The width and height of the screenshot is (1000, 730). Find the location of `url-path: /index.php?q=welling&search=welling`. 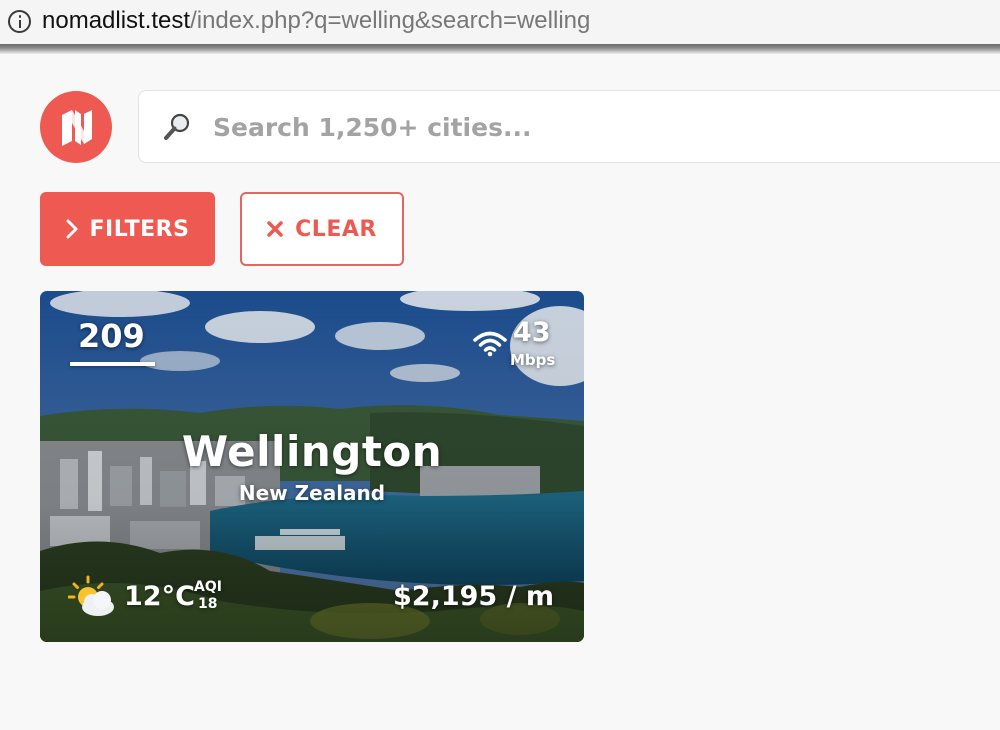

url-path: /index.php?q=welling&search=welling is located at coordinates (390, 20).